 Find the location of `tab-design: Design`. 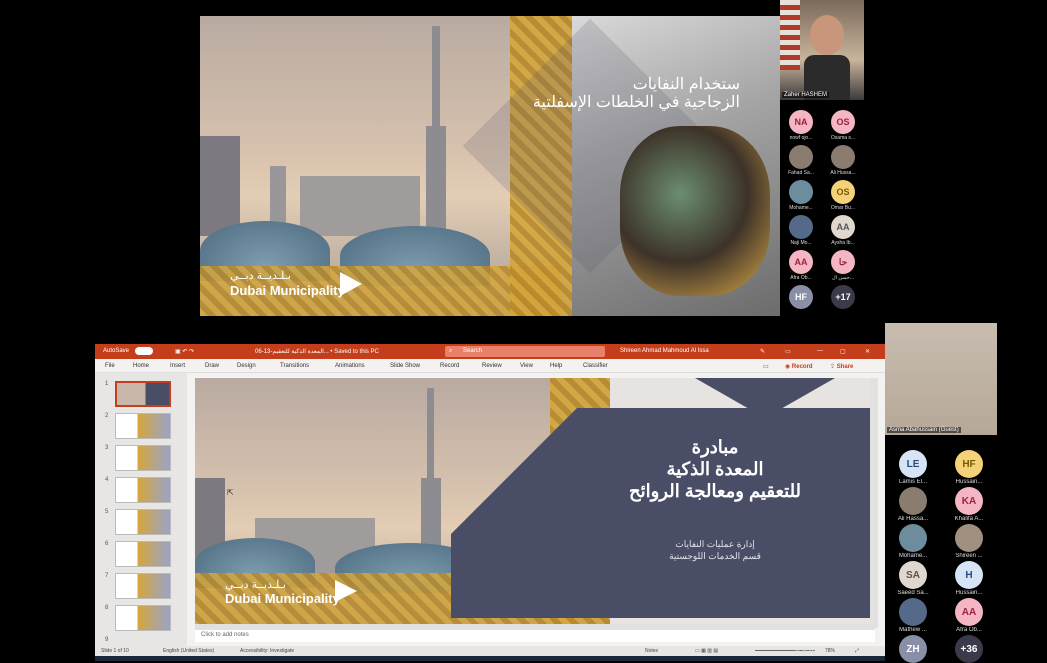

tab-design: Design is located at coordinates (246, 366).